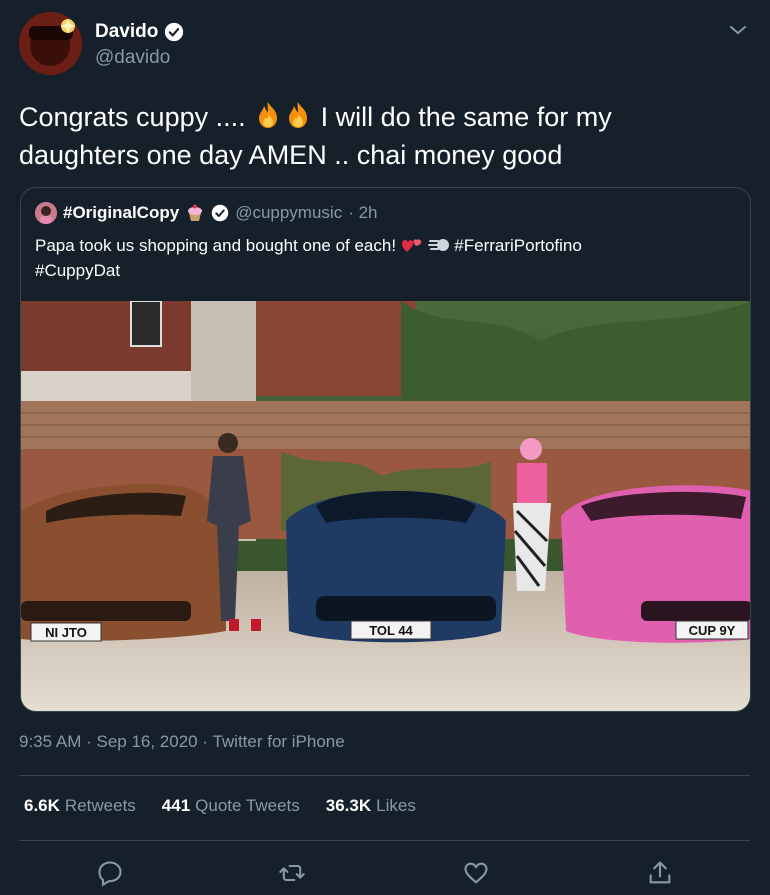 The image size is (770, 895). What do you see at coordinates (206, 213) in the screenshot?
I see `quoted-tweet-header: #OriginalCopy @cuppymusic · 2h` at bounding box center [206, 213].